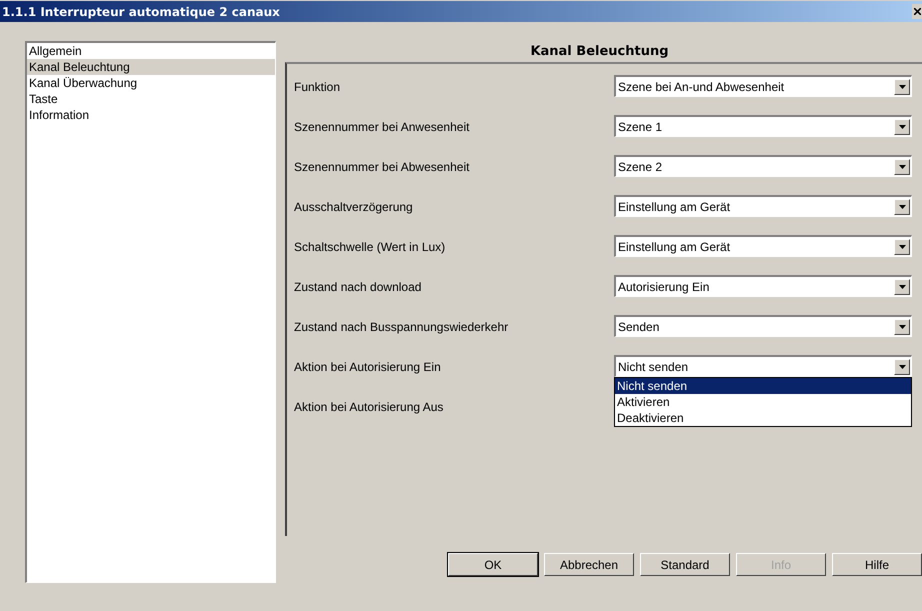 This screenshot has height=611, width=922. I want to click on close-icon, so click(917, 11).